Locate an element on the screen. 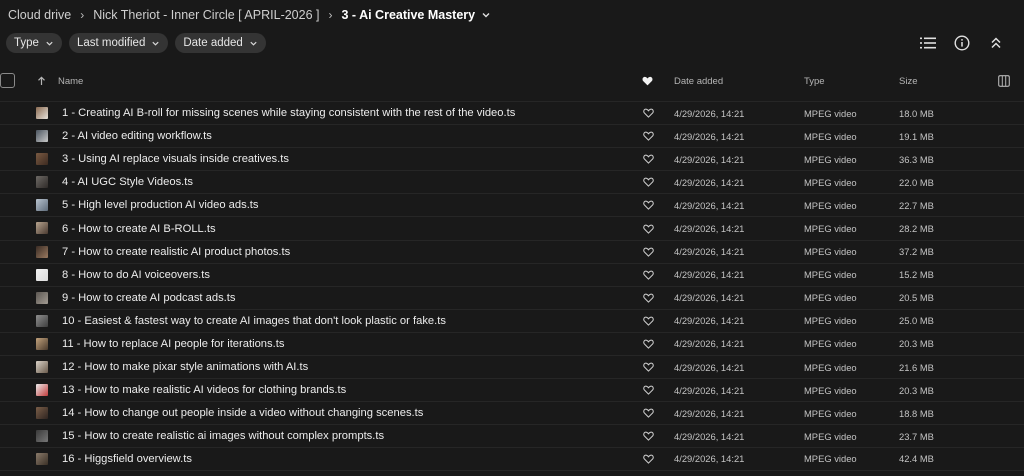  column-settings-icon is located at coordinates (1004, 81).